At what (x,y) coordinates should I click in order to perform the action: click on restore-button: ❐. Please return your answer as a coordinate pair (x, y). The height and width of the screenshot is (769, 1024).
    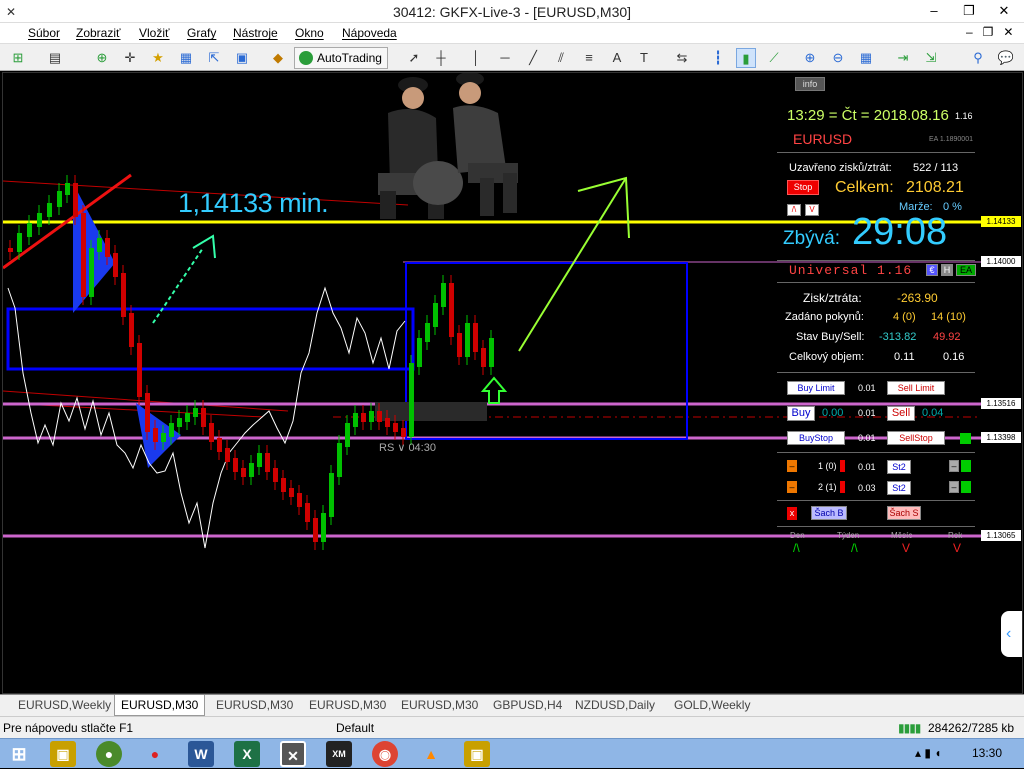
    Looking at the image, I should click on (969, 11).